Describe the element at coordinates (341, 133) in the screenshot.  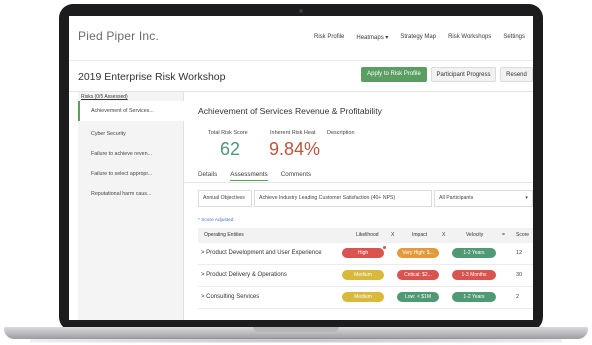
I see `description-label: Description` at that location.